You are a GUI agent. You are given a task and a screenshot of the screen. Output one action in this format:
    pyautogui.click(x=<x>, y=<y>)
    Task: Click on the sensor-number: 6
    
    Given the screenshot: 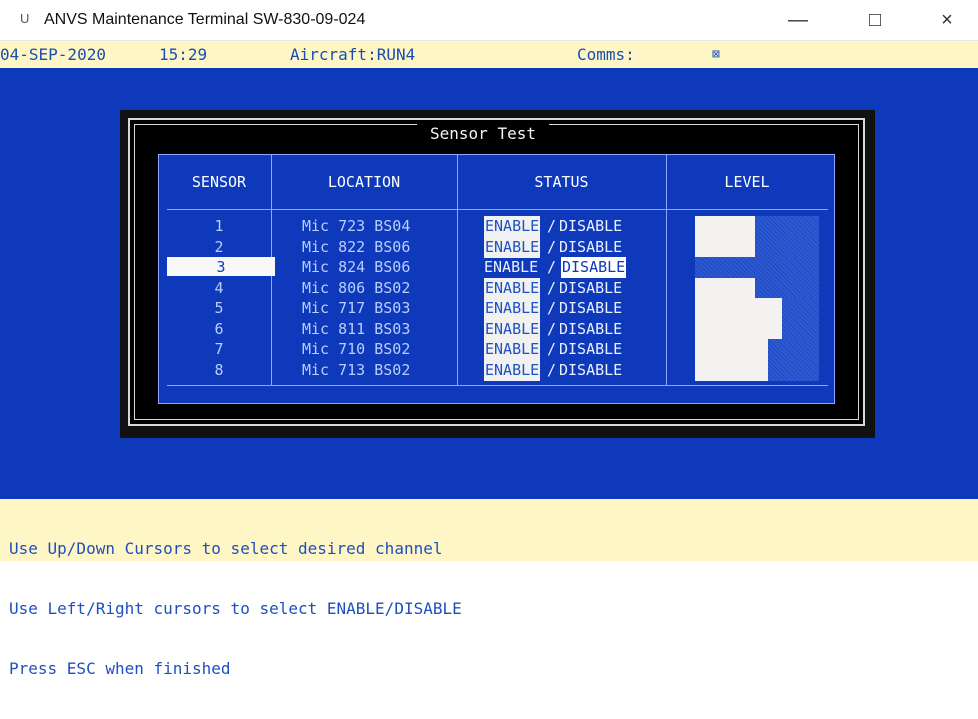 What is the action you would take?
    pyautogui.click(x=219, y=328)
    